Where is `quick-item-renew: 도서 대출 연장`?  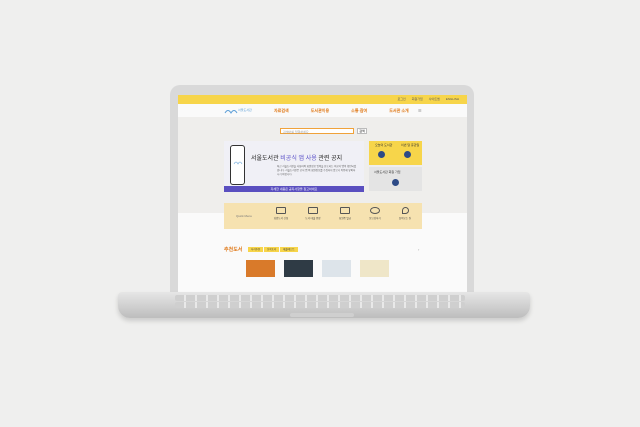
quick-item-renew: 도서 대출 연장 is located at coordinates (313, 213).